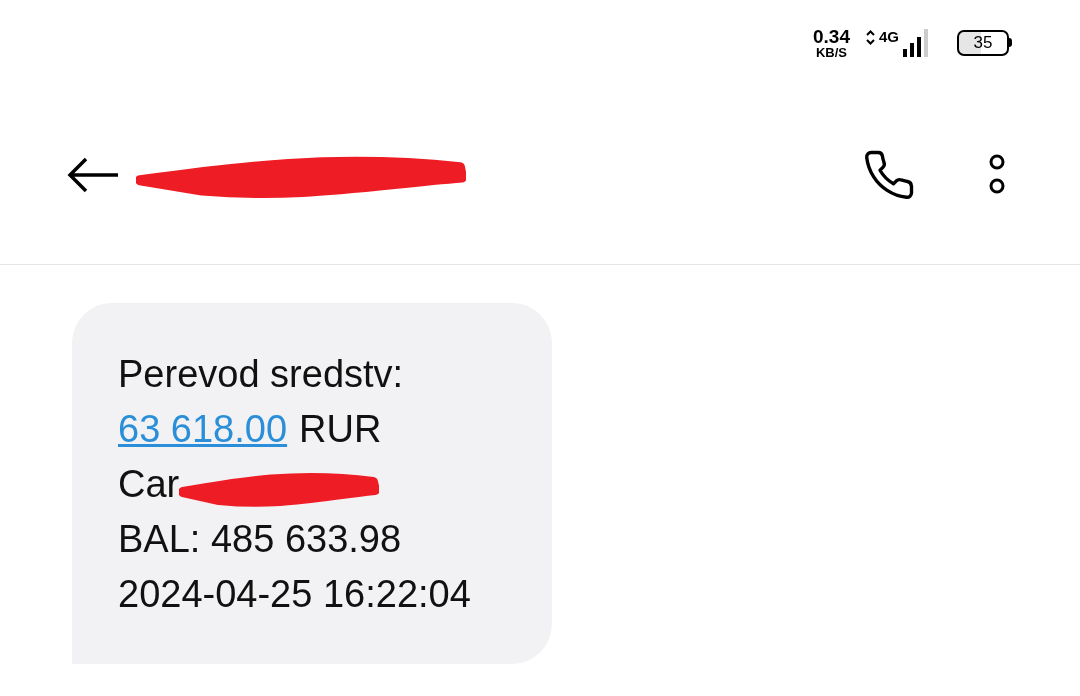  I want to click on message-text: 2024-04-25 16:22:04, so click(295, 594).